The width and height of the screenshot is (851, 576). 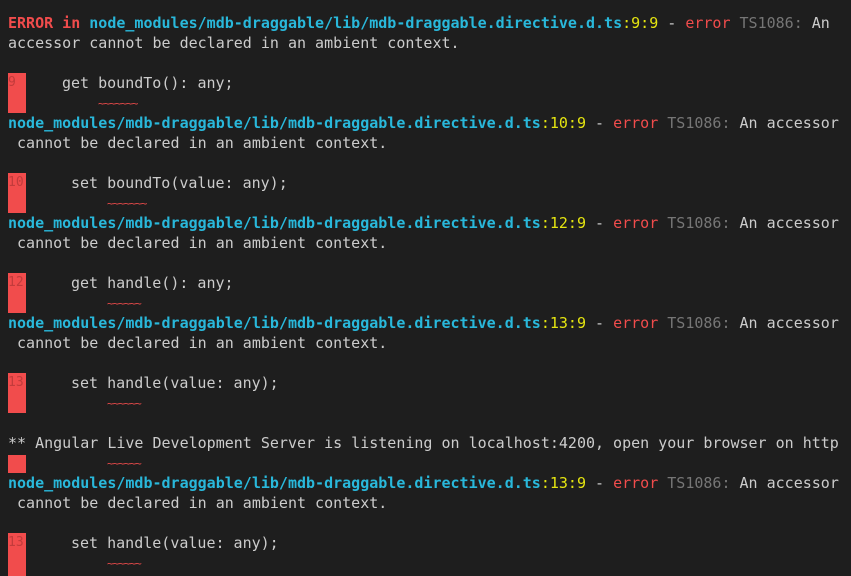 I want to click on source-line: get boundTo(): any;, so click(x=148, y=83).